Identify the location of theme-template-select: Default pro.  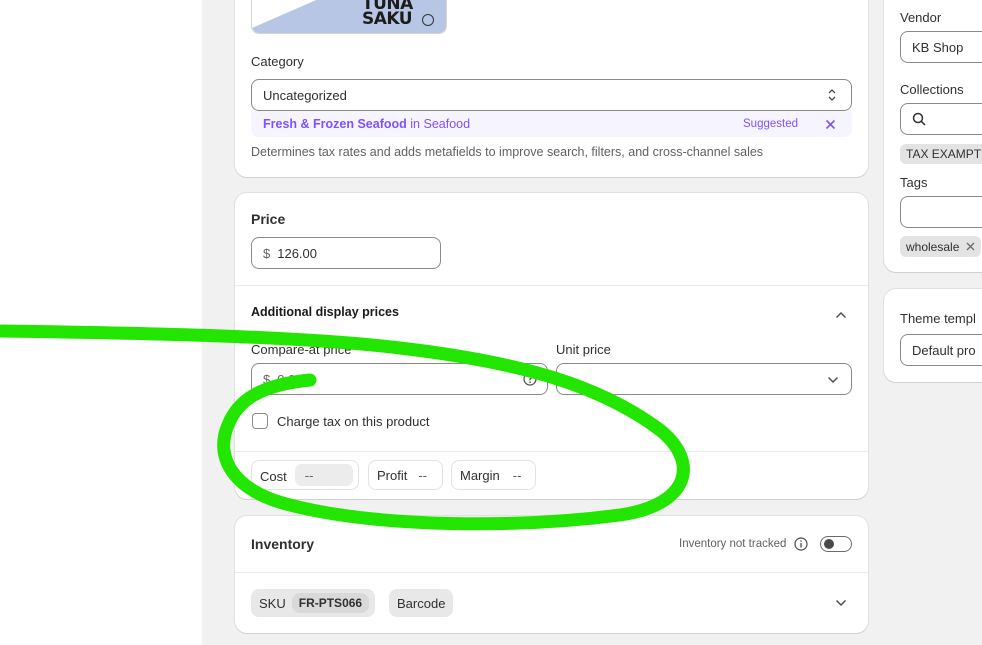
(941, 350).